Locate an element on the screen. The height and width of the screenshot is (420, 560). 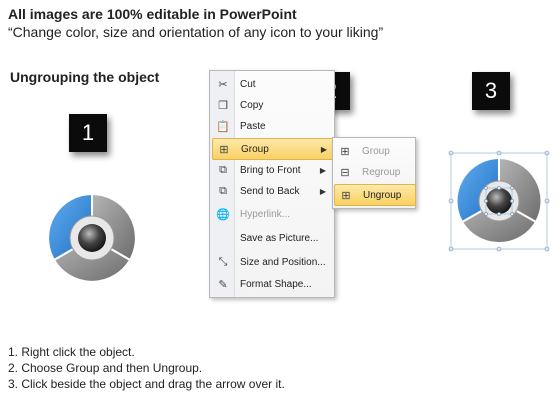
send-to-back-icon: ⧉ is located at coordinates (223, 190).